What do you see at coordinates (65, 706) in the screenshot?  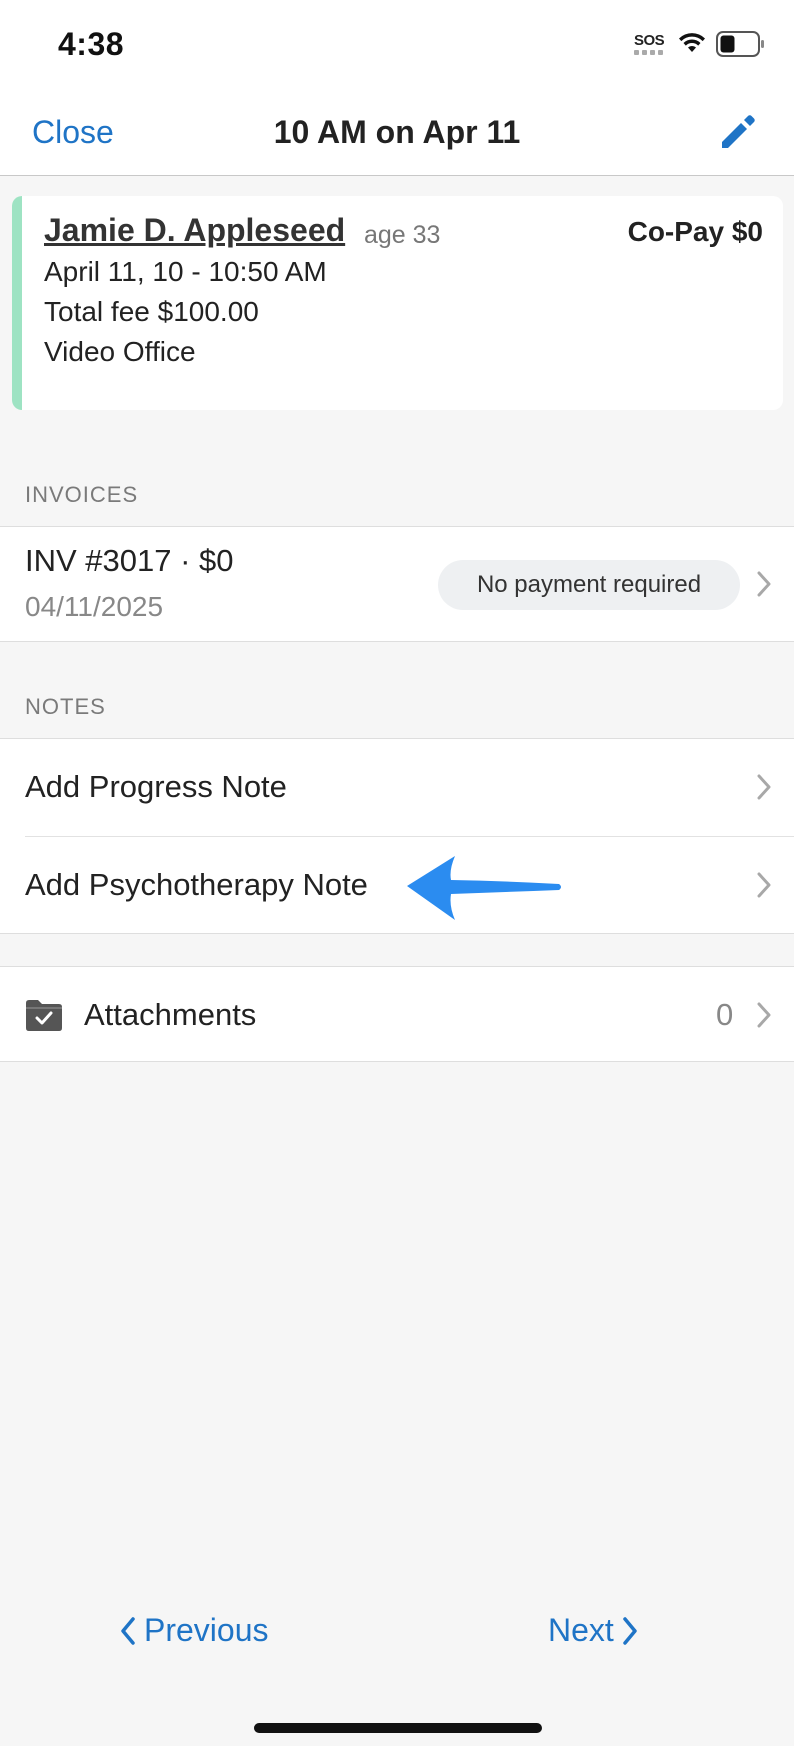 I see `notes-section-header: NOTES` at bounding box center [65, 706].